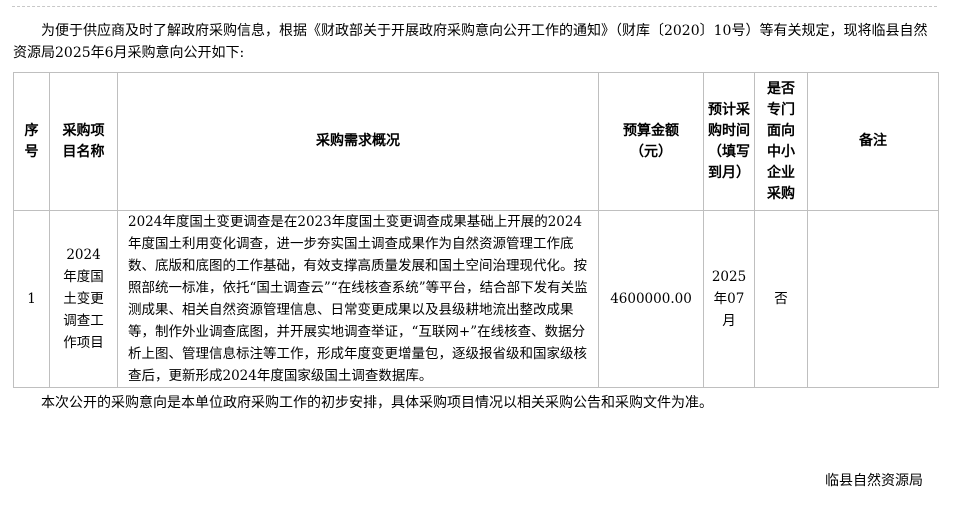 This screenshot has height=505, width=953. What do you see at coordinates (651, 299) in the screenshot?
I see `cell-budget: 4600000.00` at bounding box center [651, 299].